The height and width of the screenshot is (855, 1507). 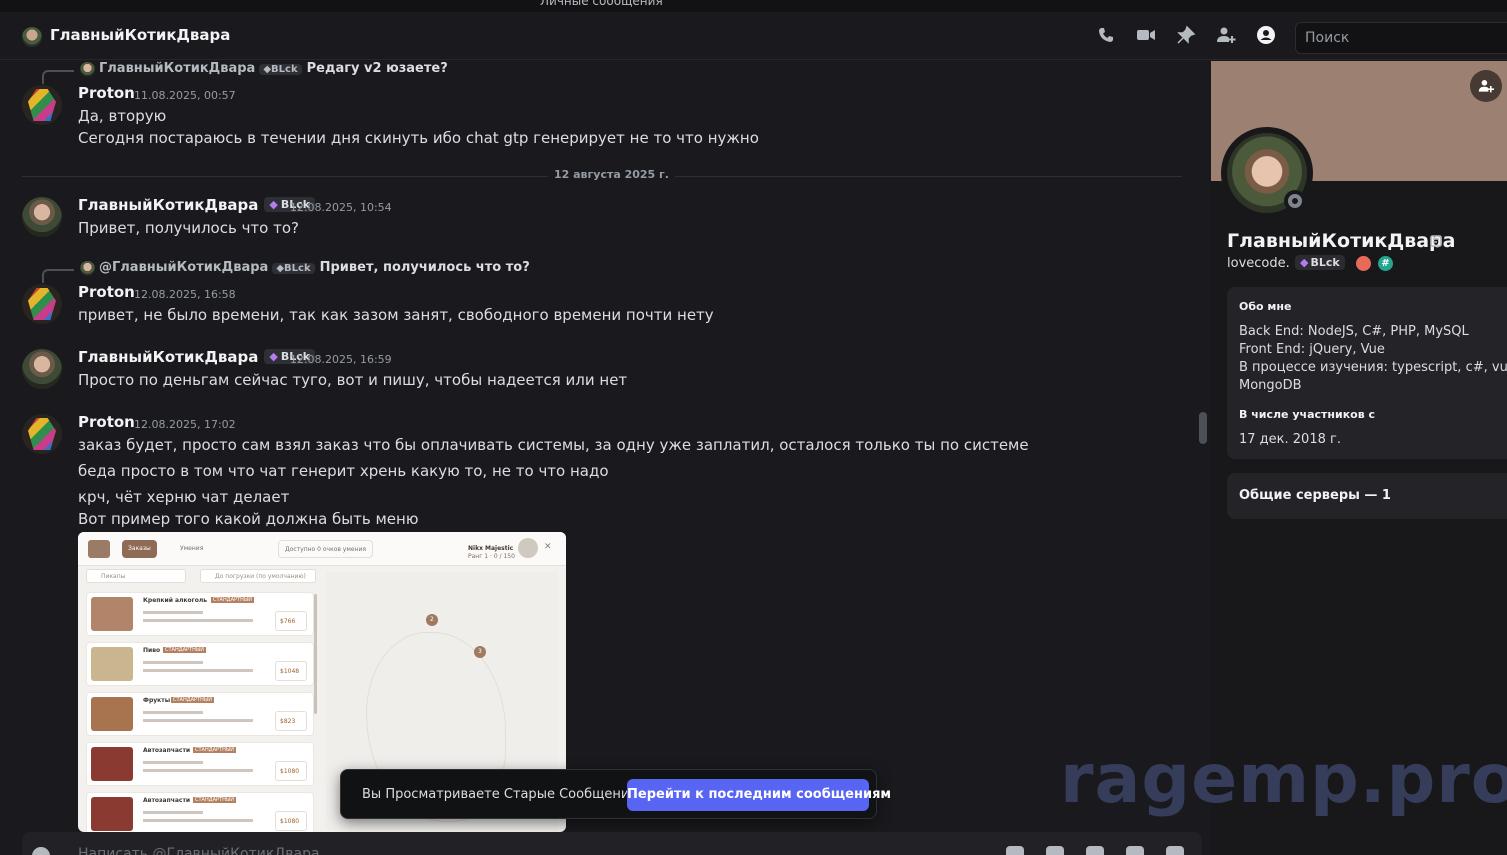 What do you see at coordinates (184, 497) in the screenshot?
I see `message-text: крч, чёт херню чат делает` at bounding box center [184, 497].